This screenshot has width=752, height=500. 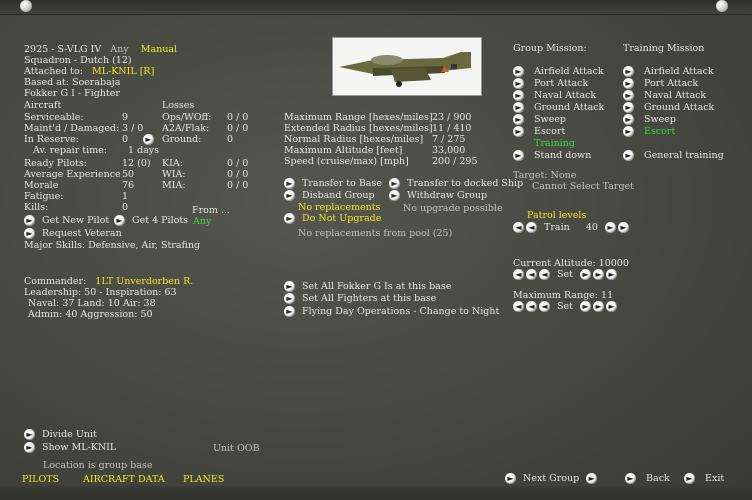 What do you see at coordinates (79, 447) in the screenshot?
I see `show-hq-label: Show ML-KNIL` at bounding box center [79, 447].